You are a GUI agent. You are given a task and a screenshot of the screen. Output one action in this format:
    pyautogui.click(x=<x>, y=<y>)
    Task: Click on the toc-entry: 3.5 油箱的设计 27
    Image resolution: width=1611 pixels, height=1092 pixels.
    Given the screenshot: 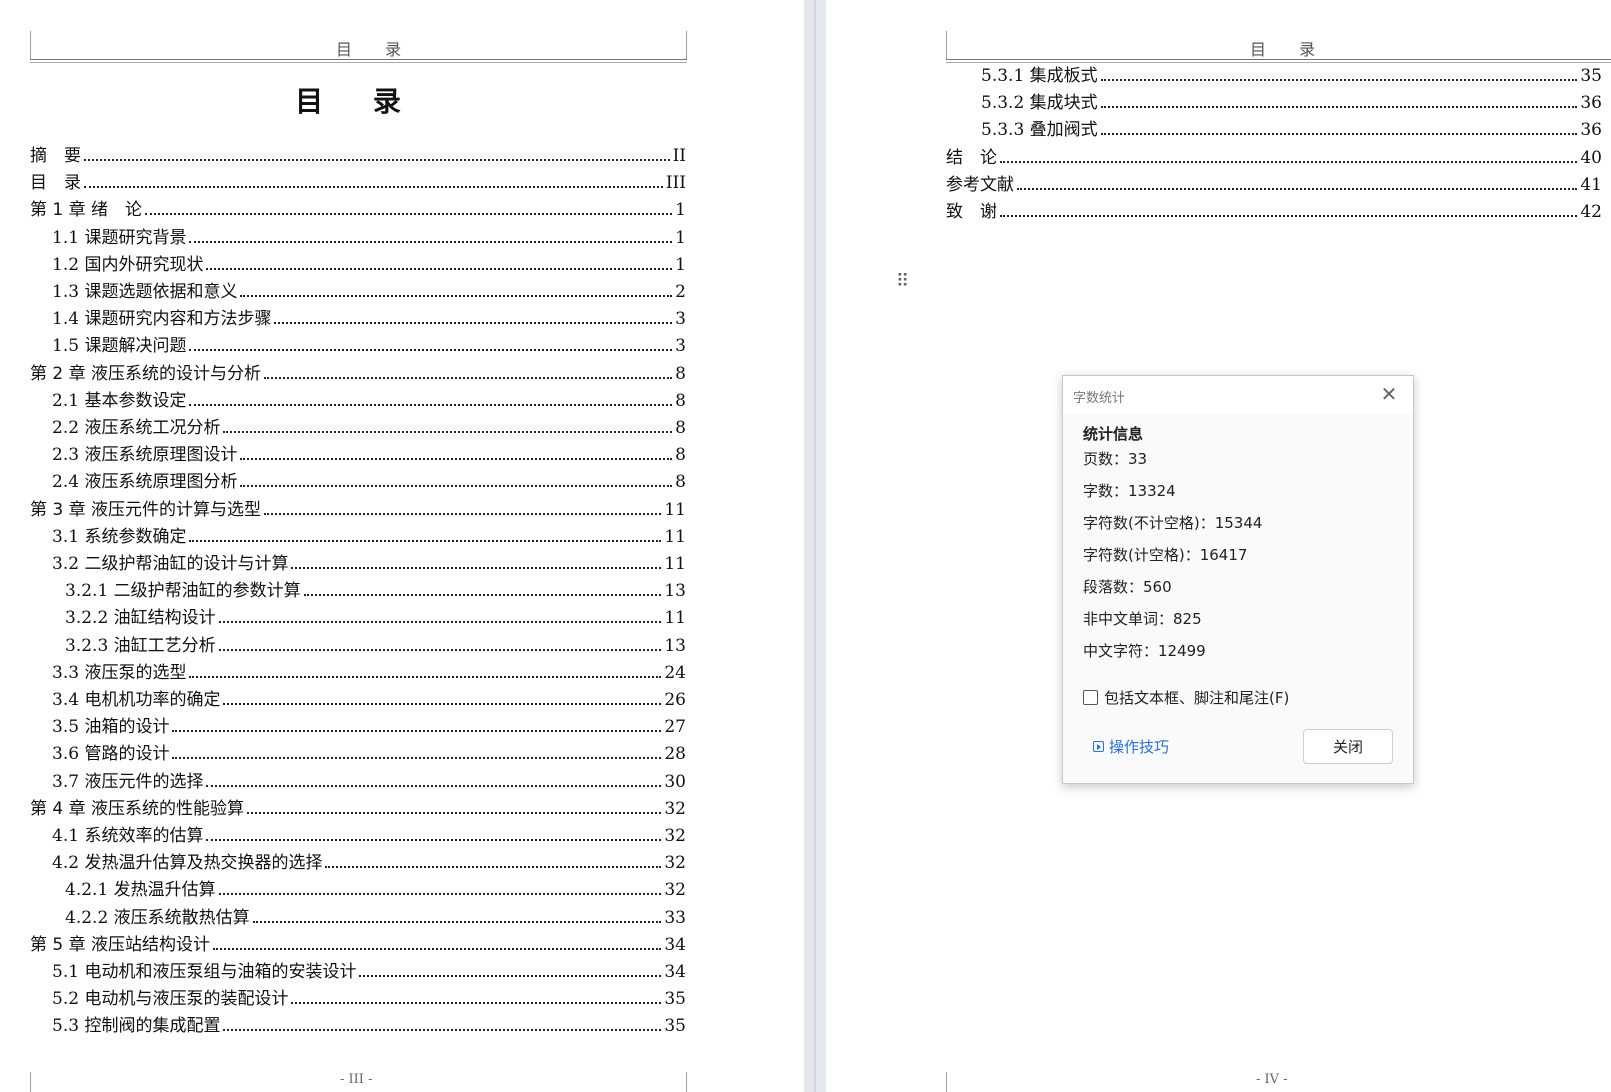 What is the action you would take?
    pyautogui.click(x=369, y=724)
    